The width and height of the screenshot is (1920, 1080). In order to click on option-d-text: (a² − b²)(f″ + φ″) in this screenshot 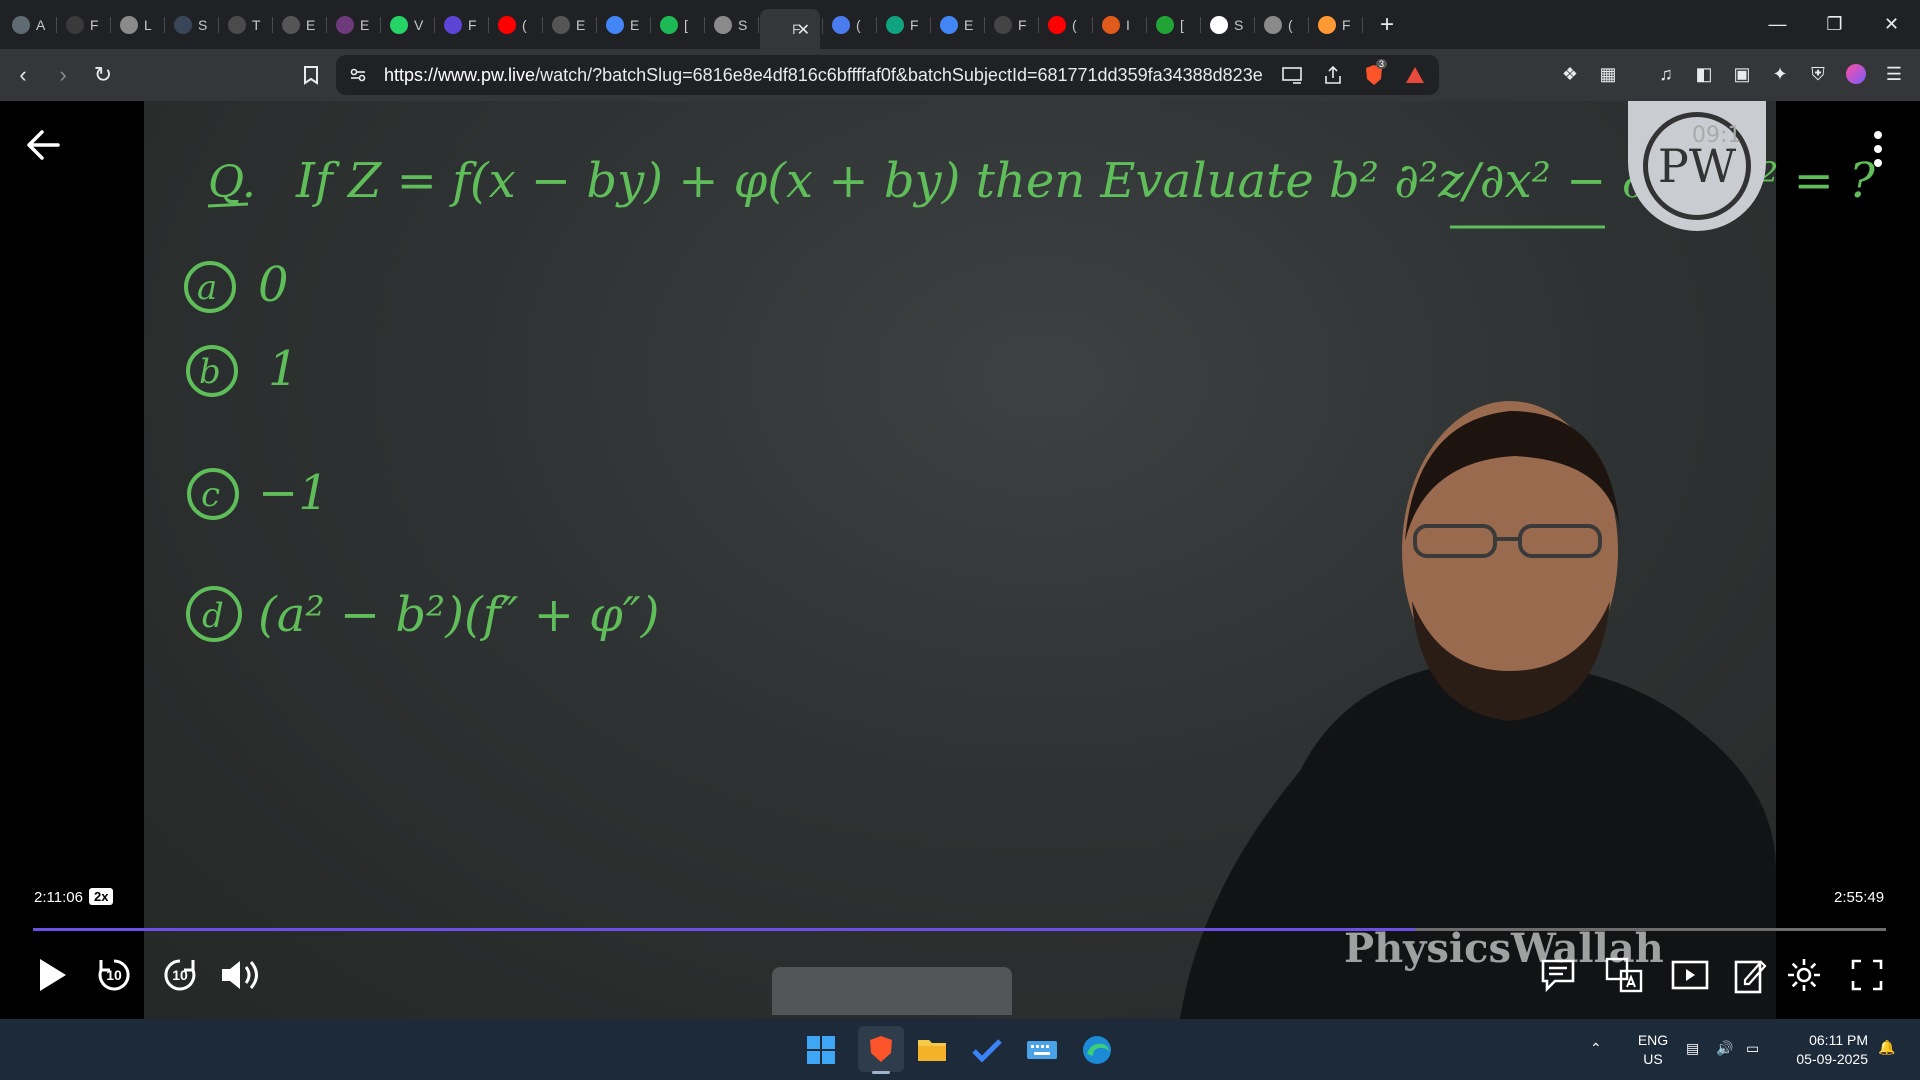, I will do `click(458, 615)`.